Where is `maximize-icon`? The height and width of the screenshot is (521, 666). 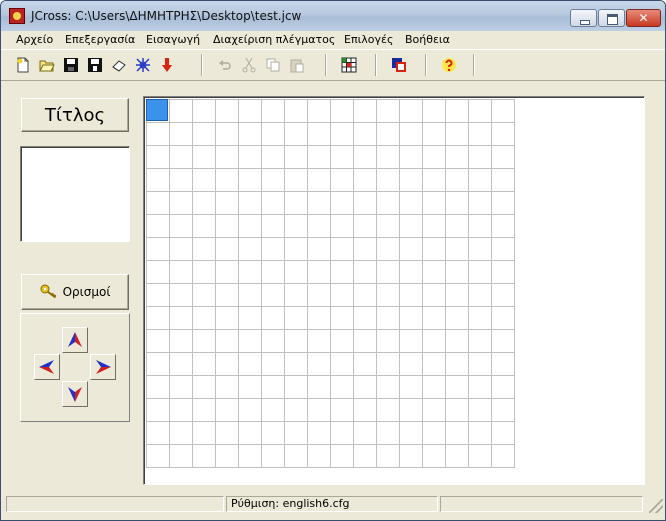 maximize-icon is located at coordinates (611, 18).